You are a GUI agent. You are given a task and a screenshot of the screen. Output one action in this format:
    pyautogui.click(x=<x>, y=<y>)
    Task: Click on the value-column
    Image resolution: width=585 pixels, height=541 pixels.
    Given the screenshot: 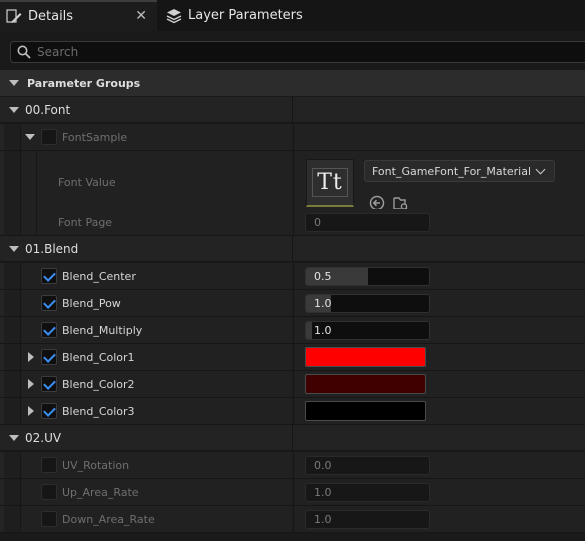 What is the action you would take?
    pyautogui.click(x=439, y=137)
    